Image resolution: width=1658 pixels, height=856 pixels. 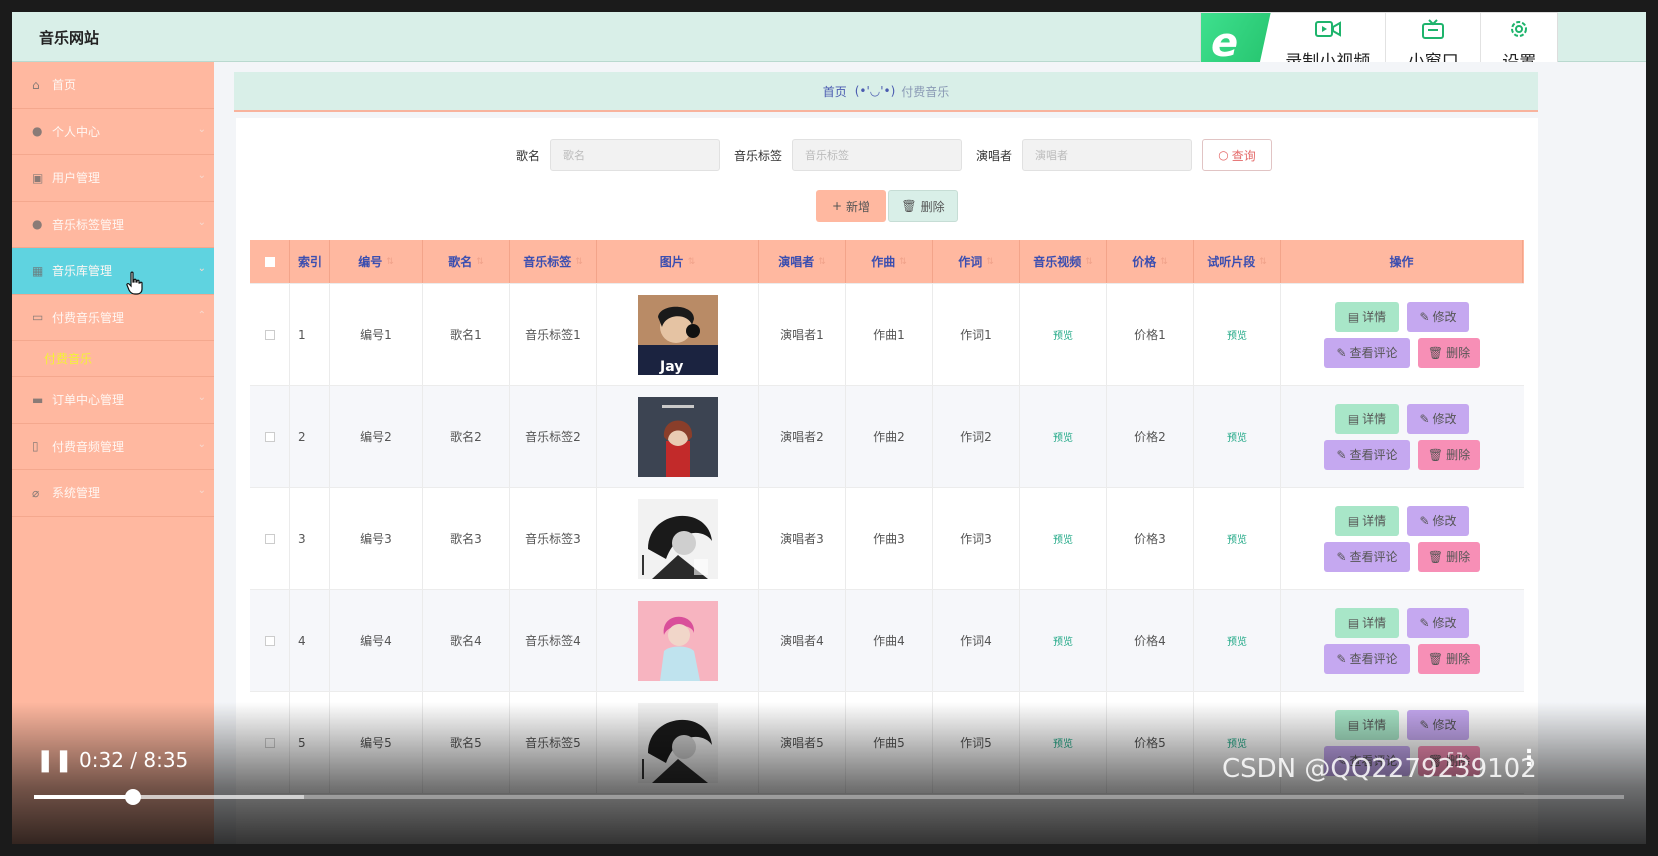 I want to click on row-music-tag: 音乐标签5, so click(x=553, y=742).